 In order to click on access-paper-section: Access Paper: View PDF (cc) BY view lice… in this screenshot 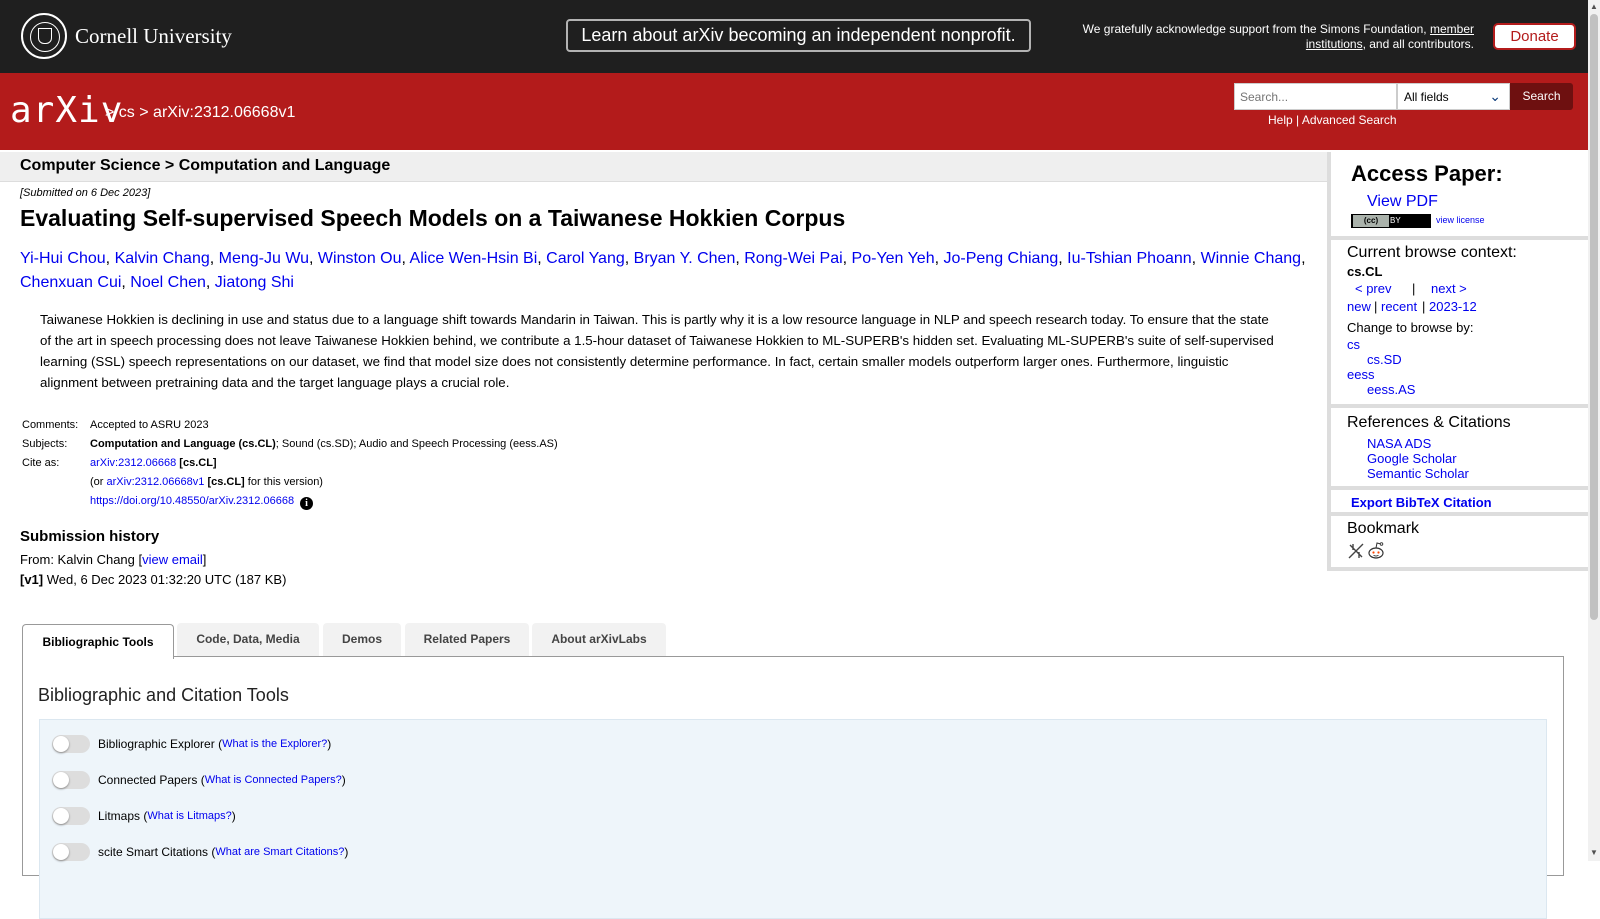, I will do `click(1459, 196)`.